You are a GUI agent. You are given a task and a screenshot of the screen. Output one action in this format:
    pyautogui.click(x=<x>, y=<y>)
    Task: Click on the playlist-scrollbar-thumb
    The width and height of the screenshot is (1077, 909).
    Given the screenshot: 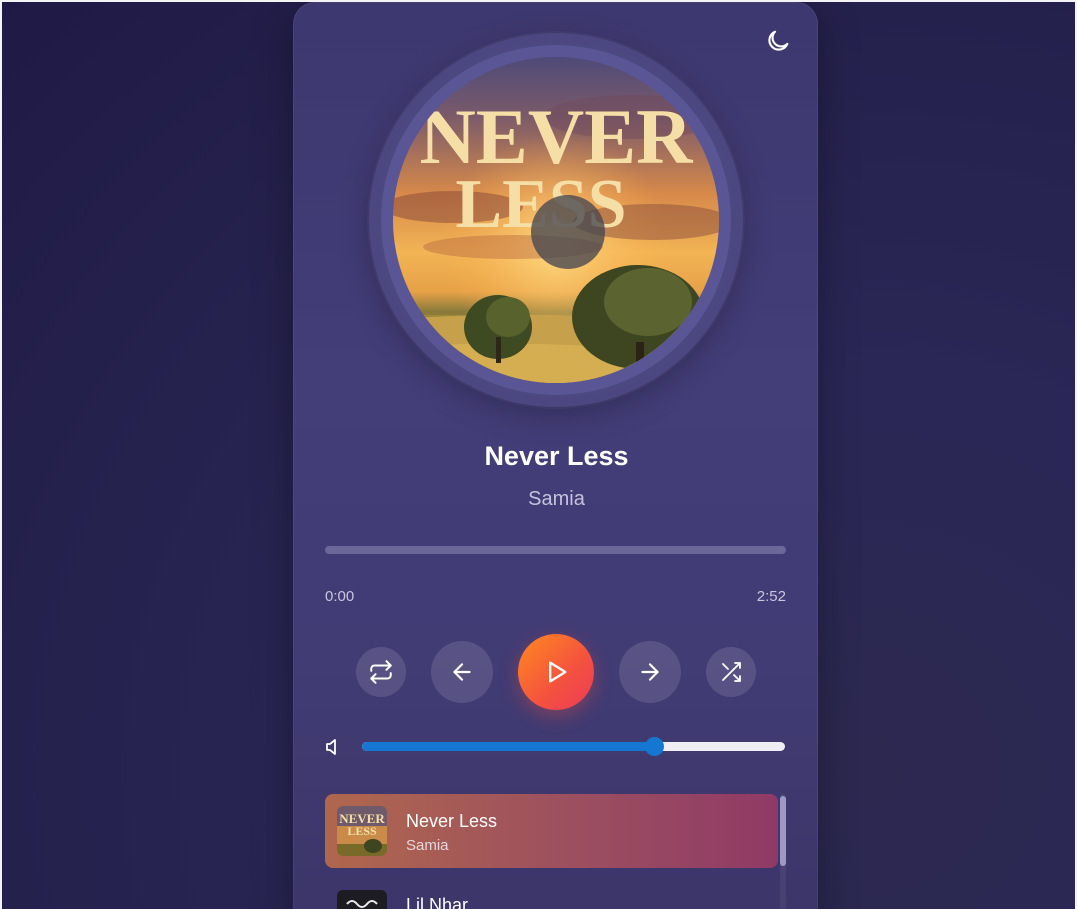 What is the action you would take?
    pyautogui.click(x=783, y=831)
    